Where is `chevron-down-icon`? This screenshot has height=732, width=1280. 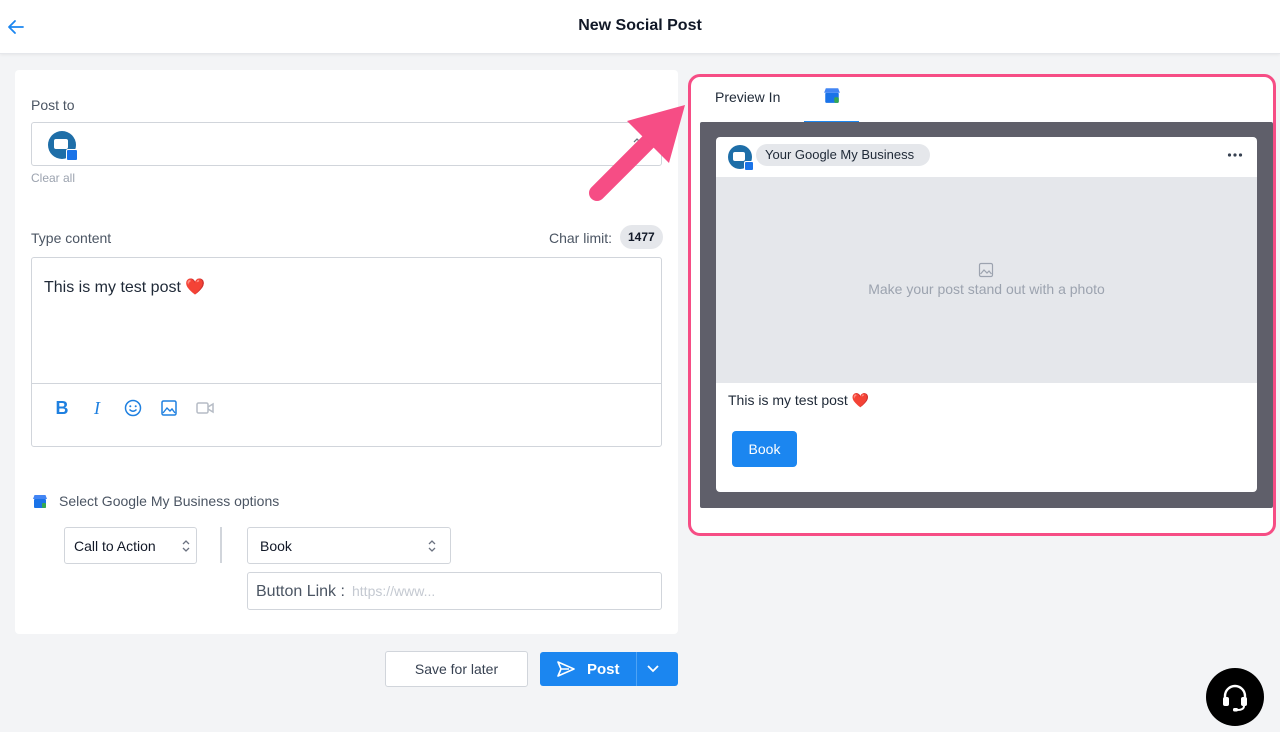 chevron-down-icon is located at coordinates (653, 669).